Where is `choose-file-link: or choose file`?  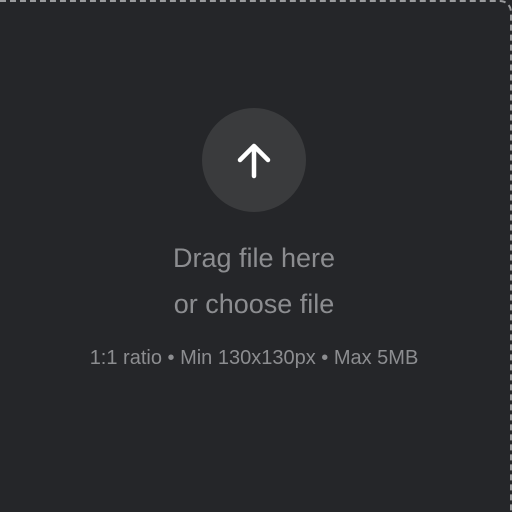
choose-file-link: or choose file is located at coordinates (254, 304).